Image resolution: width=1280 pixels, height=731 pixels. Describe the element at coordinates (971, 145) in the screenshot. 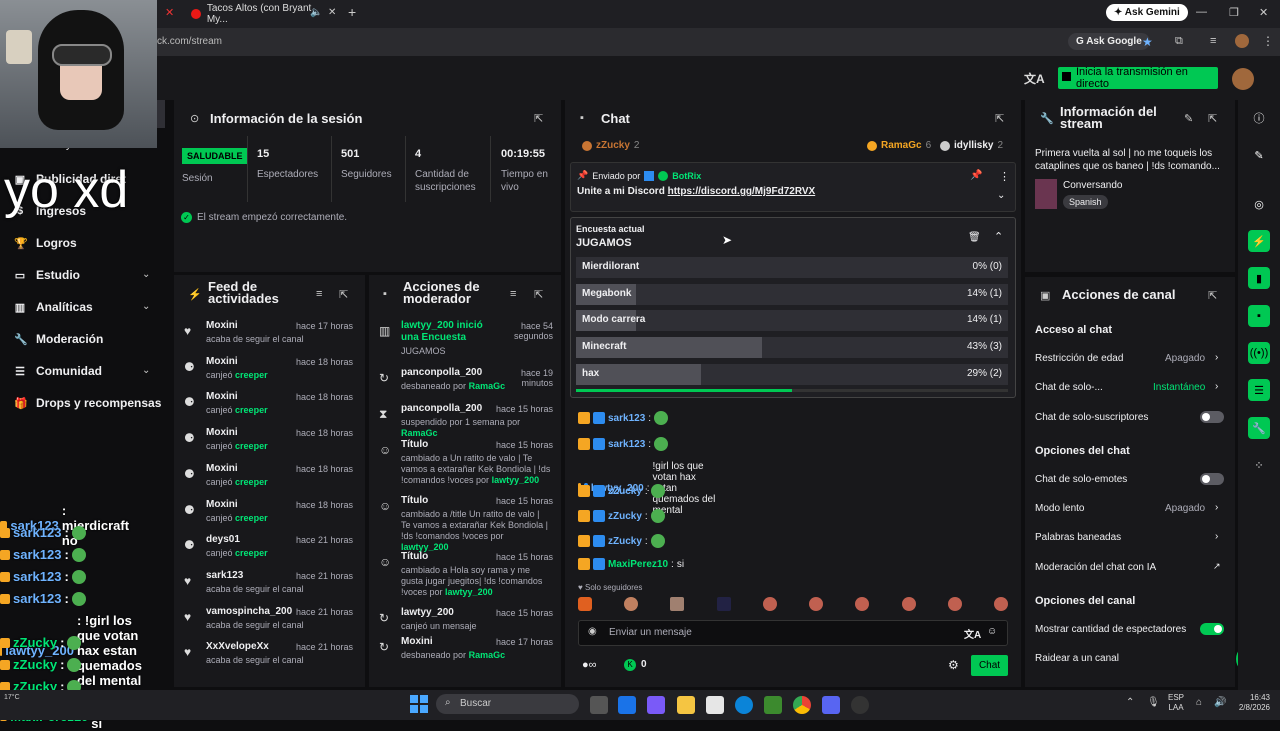

I see `top-chatter: idyllisky 2` at that location.